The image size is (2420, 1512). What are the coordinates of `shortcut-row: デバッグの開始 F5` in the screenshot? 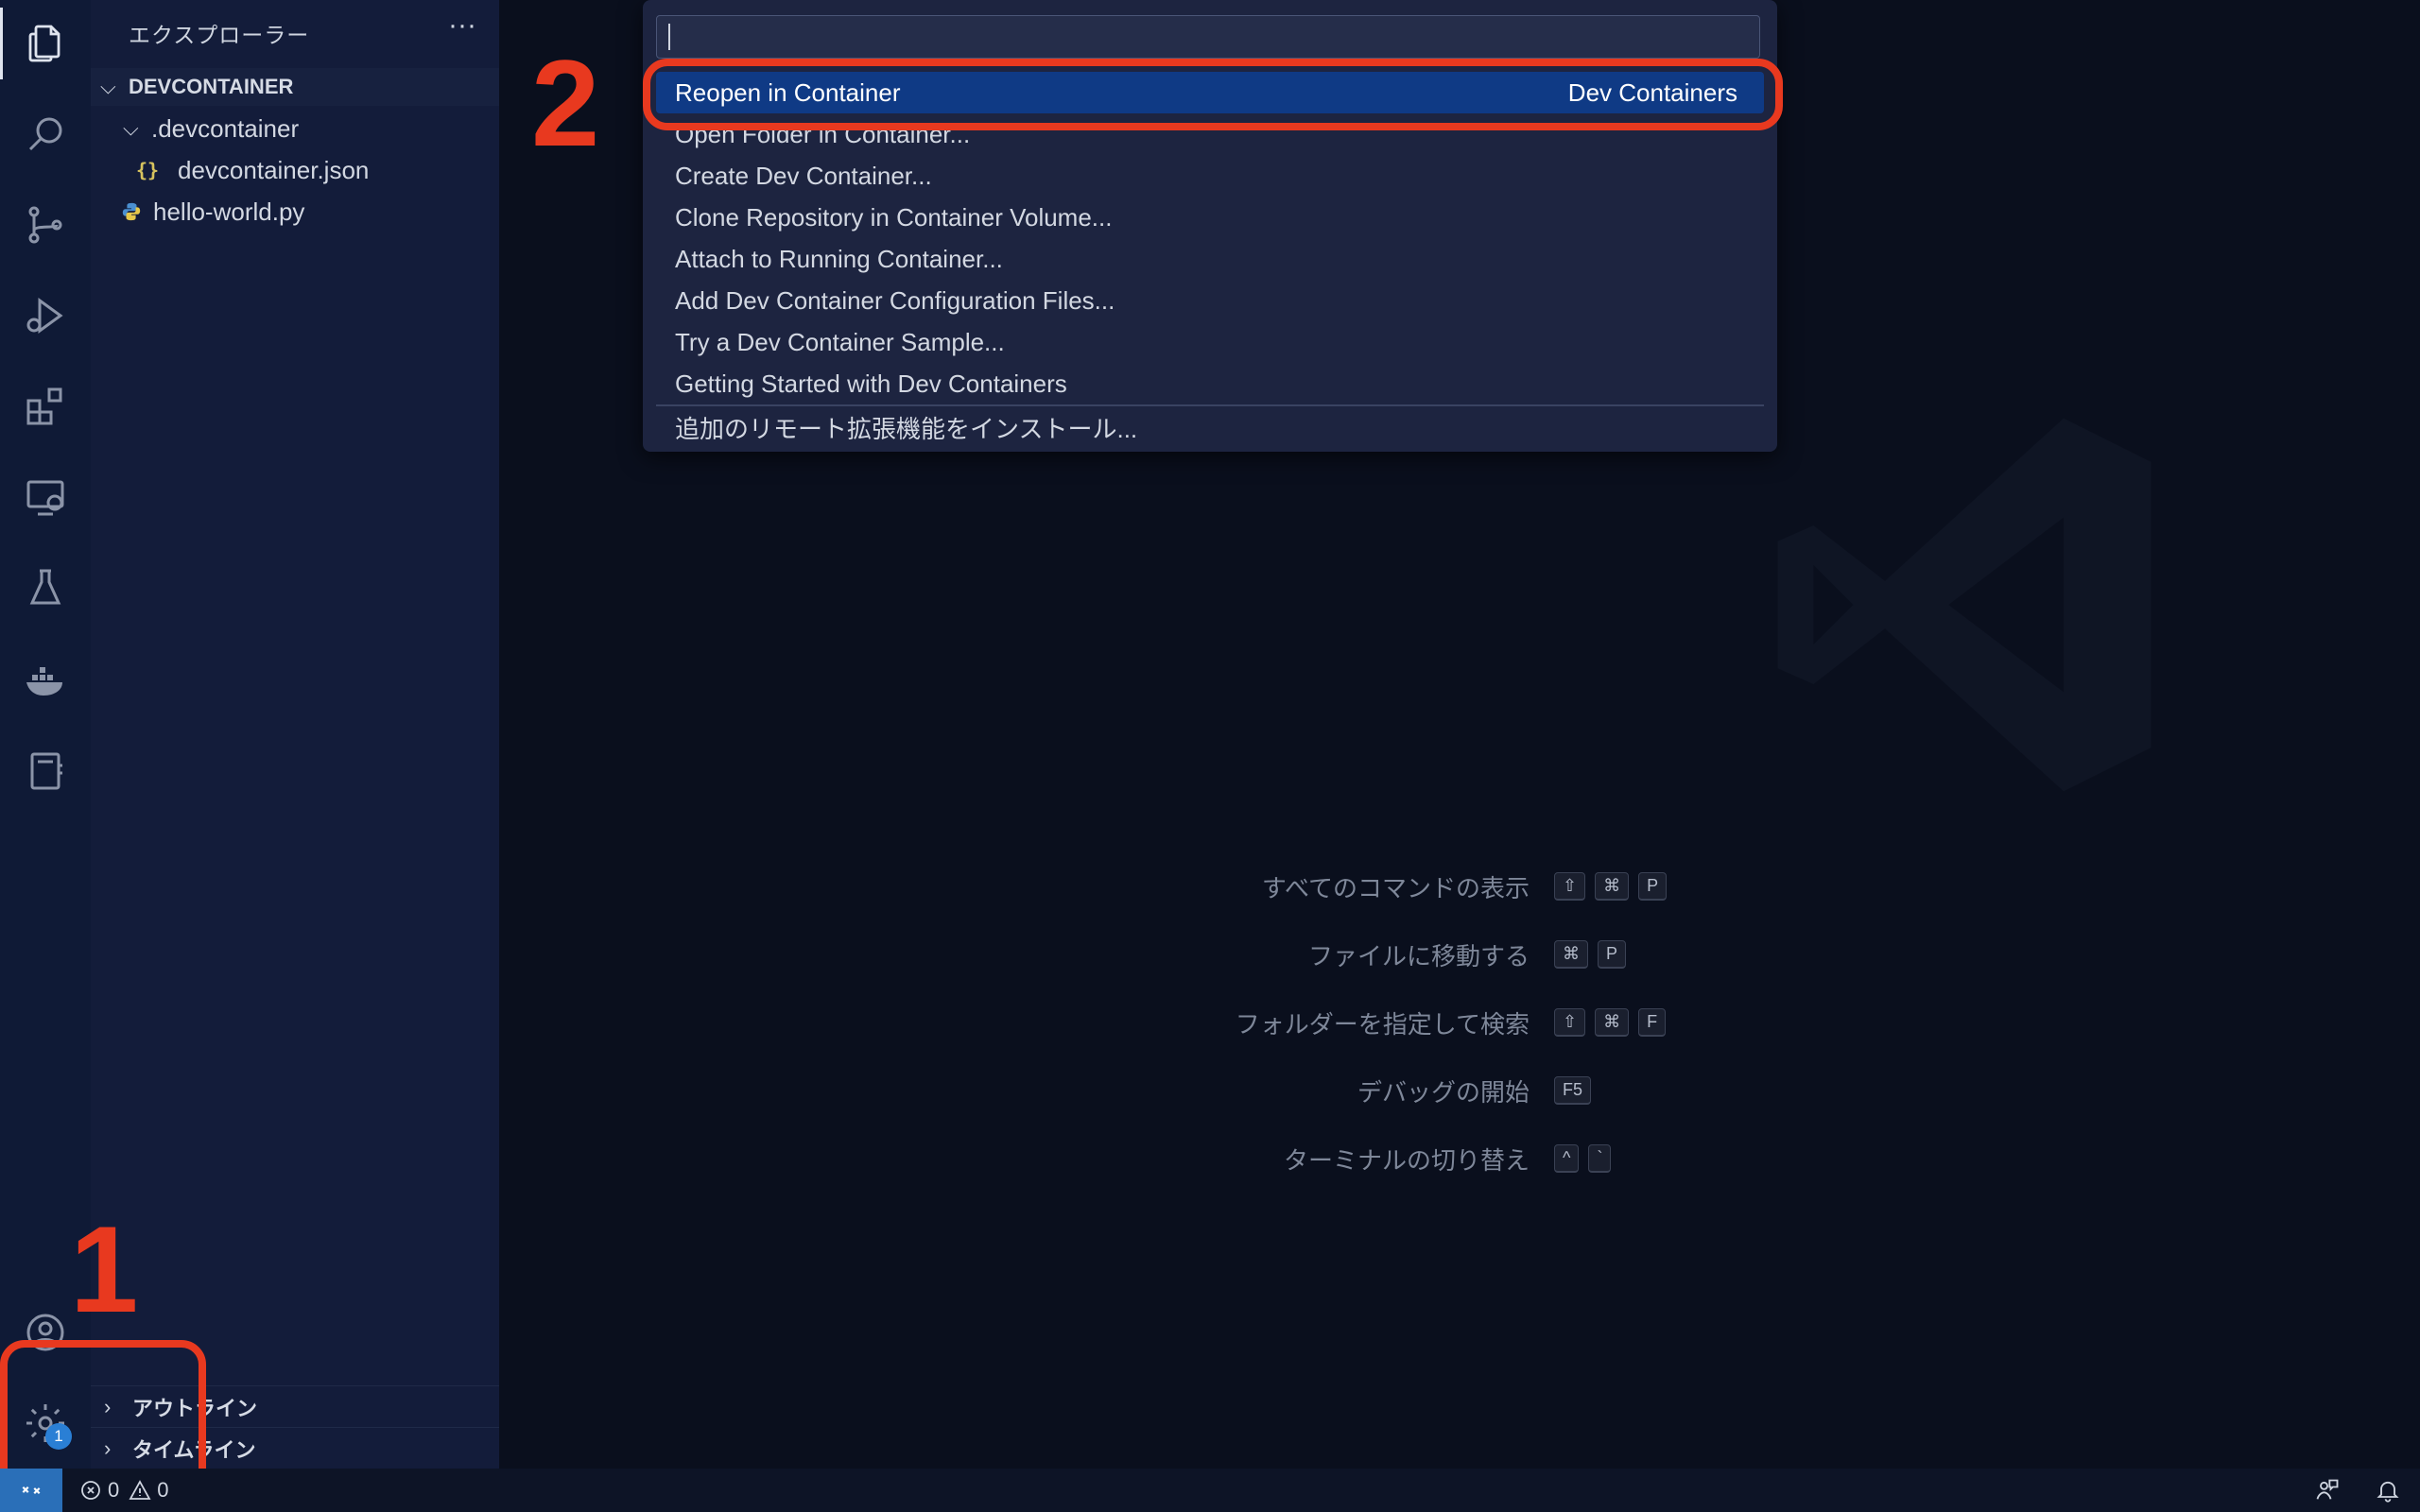 It's located at (1446, 1090).